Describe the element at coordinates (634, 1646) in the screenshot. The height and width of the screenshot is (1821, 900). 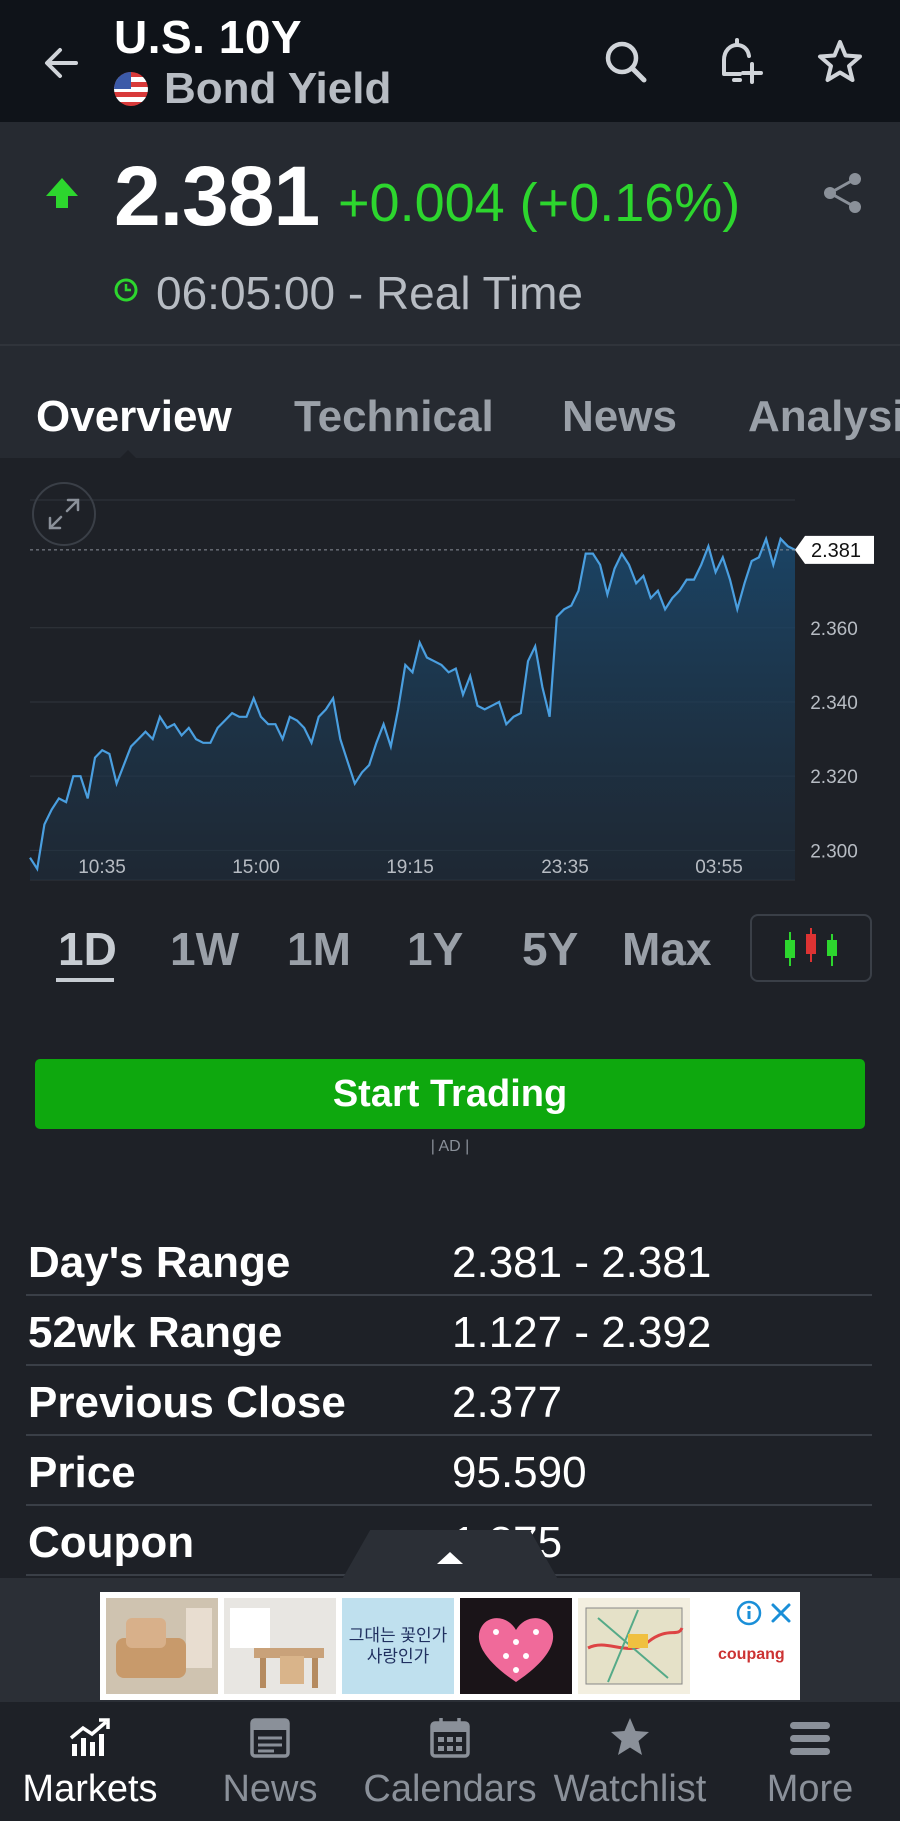
I see `ad-image-map` at that location.